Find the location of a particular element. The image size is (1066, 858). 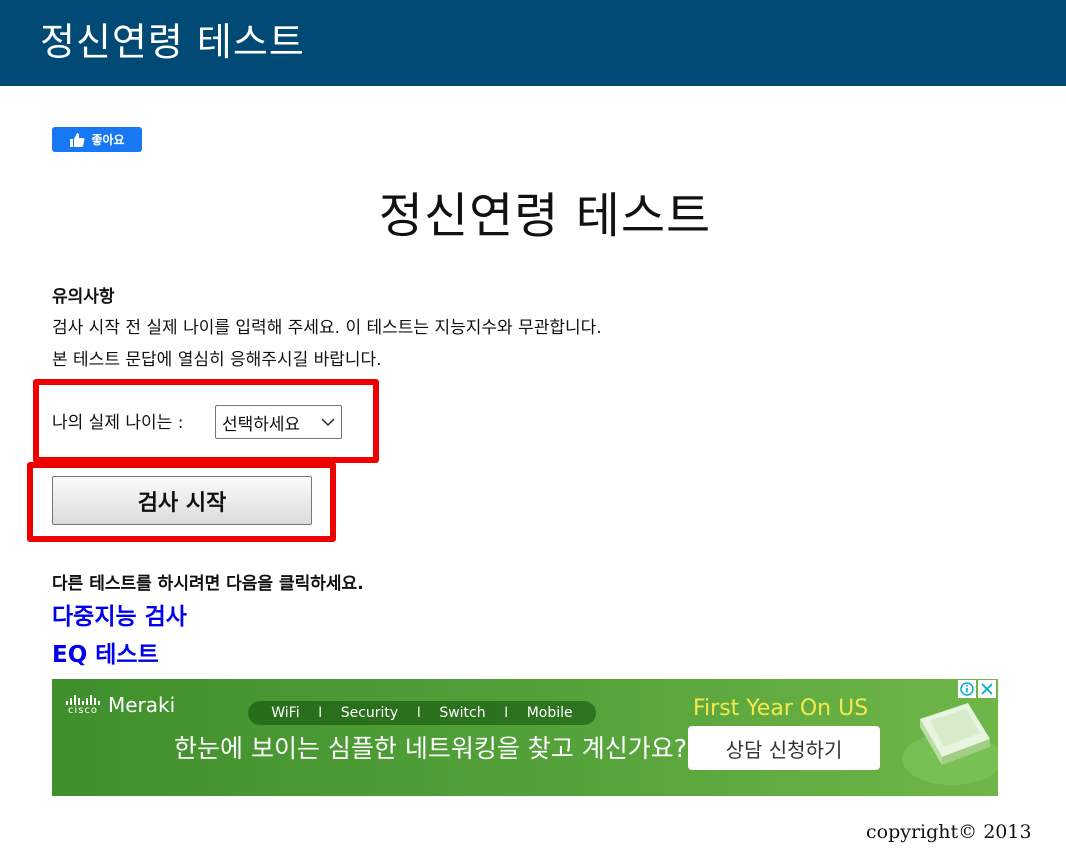

pill-mobile: Mobile is located at coordinates (549, 713).